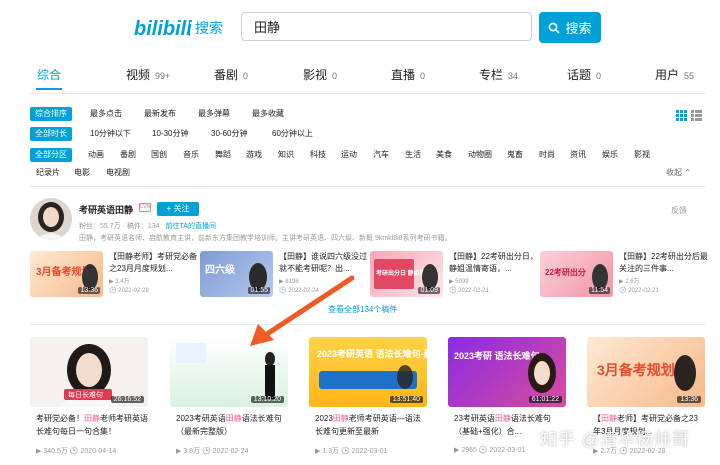  I want to click on duration-badge: 13:10:20, so click(267, 399).